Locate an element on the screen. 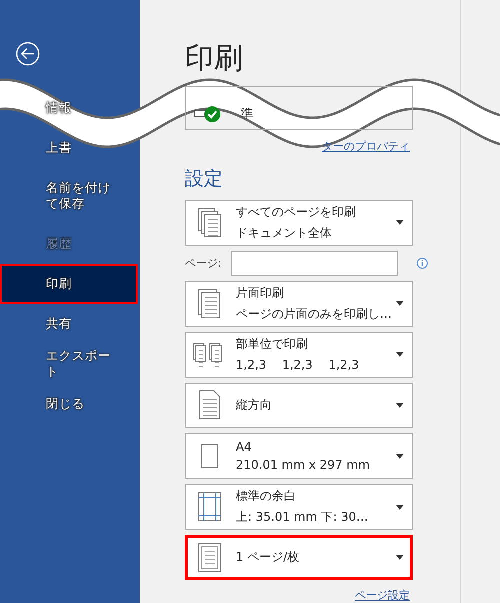 The height and width of the screenshot is (603, 500). paper-icon is located at coordinates (210, 456).